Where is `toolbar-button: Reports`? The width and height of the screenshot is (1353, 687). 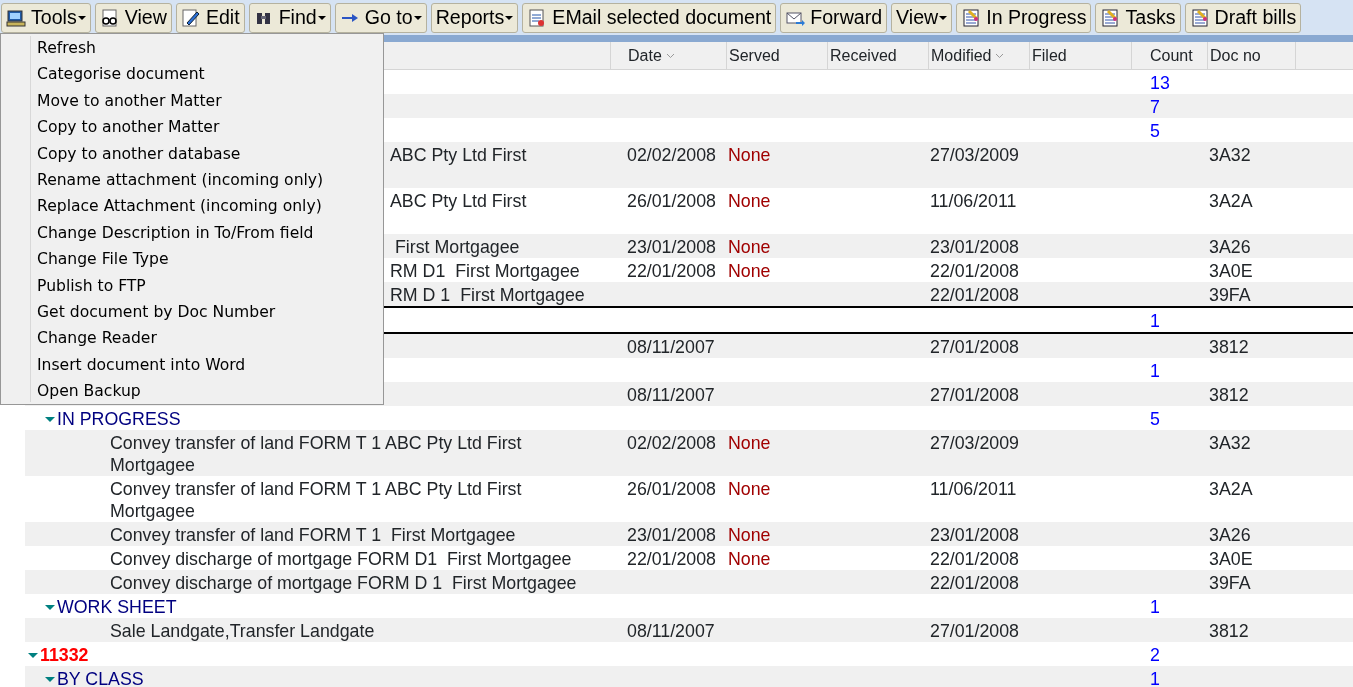 toolbar-button: Reports is located at coordinates (474, 18).